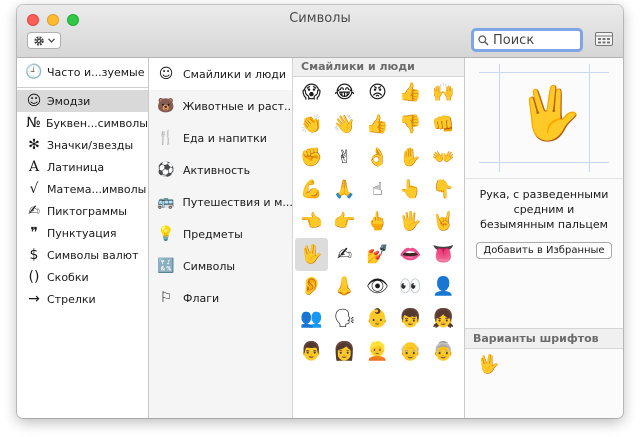  I want to click on emoji-cell: 👩, so click(344, 351).